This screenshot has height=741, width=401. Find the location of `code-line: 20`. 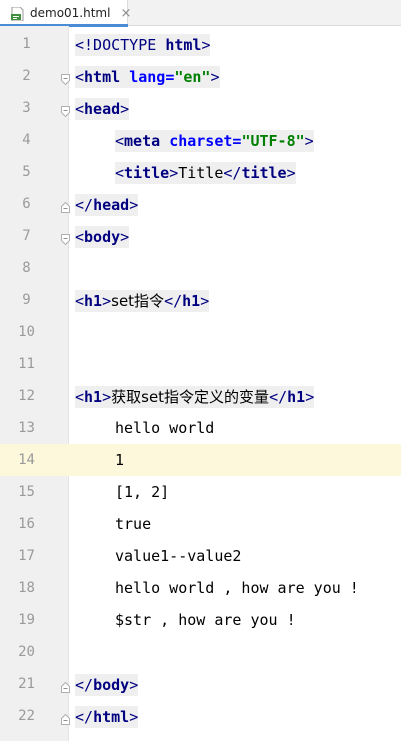

code-line: 20 is located at coordinates (200, 652).